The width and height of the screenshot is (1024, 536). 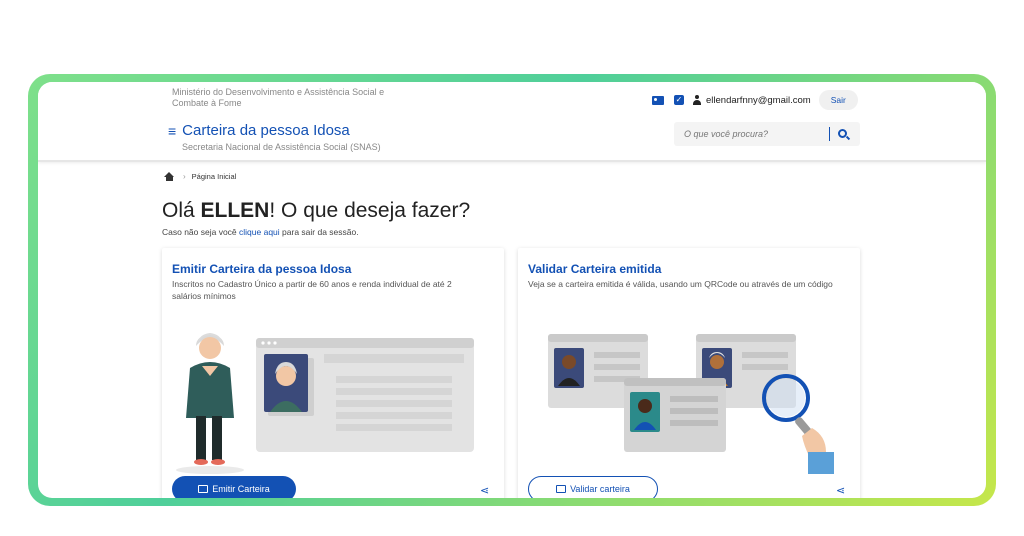 I want to click on button-label: Emitir Carteira, so click(x=241, y=489).